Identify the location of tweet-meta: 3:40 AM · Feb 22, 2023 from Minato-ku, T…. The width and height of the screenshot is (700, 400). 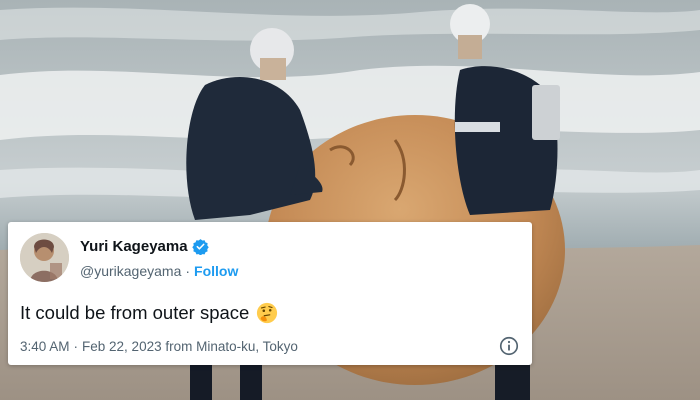
(159, 346).